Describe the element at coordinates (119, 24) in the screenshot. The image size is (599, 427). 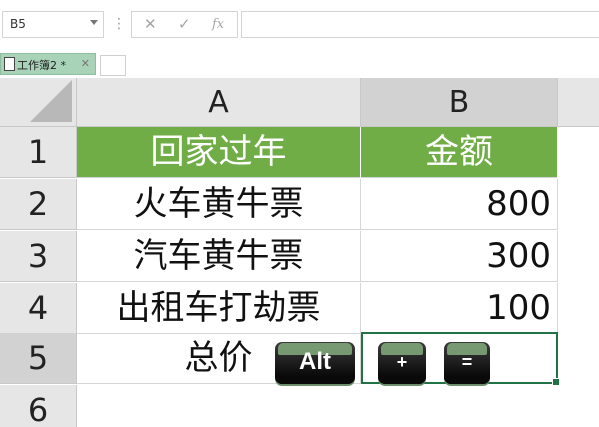
I see `formula-bar-menu-icon: ⋮` at that location.